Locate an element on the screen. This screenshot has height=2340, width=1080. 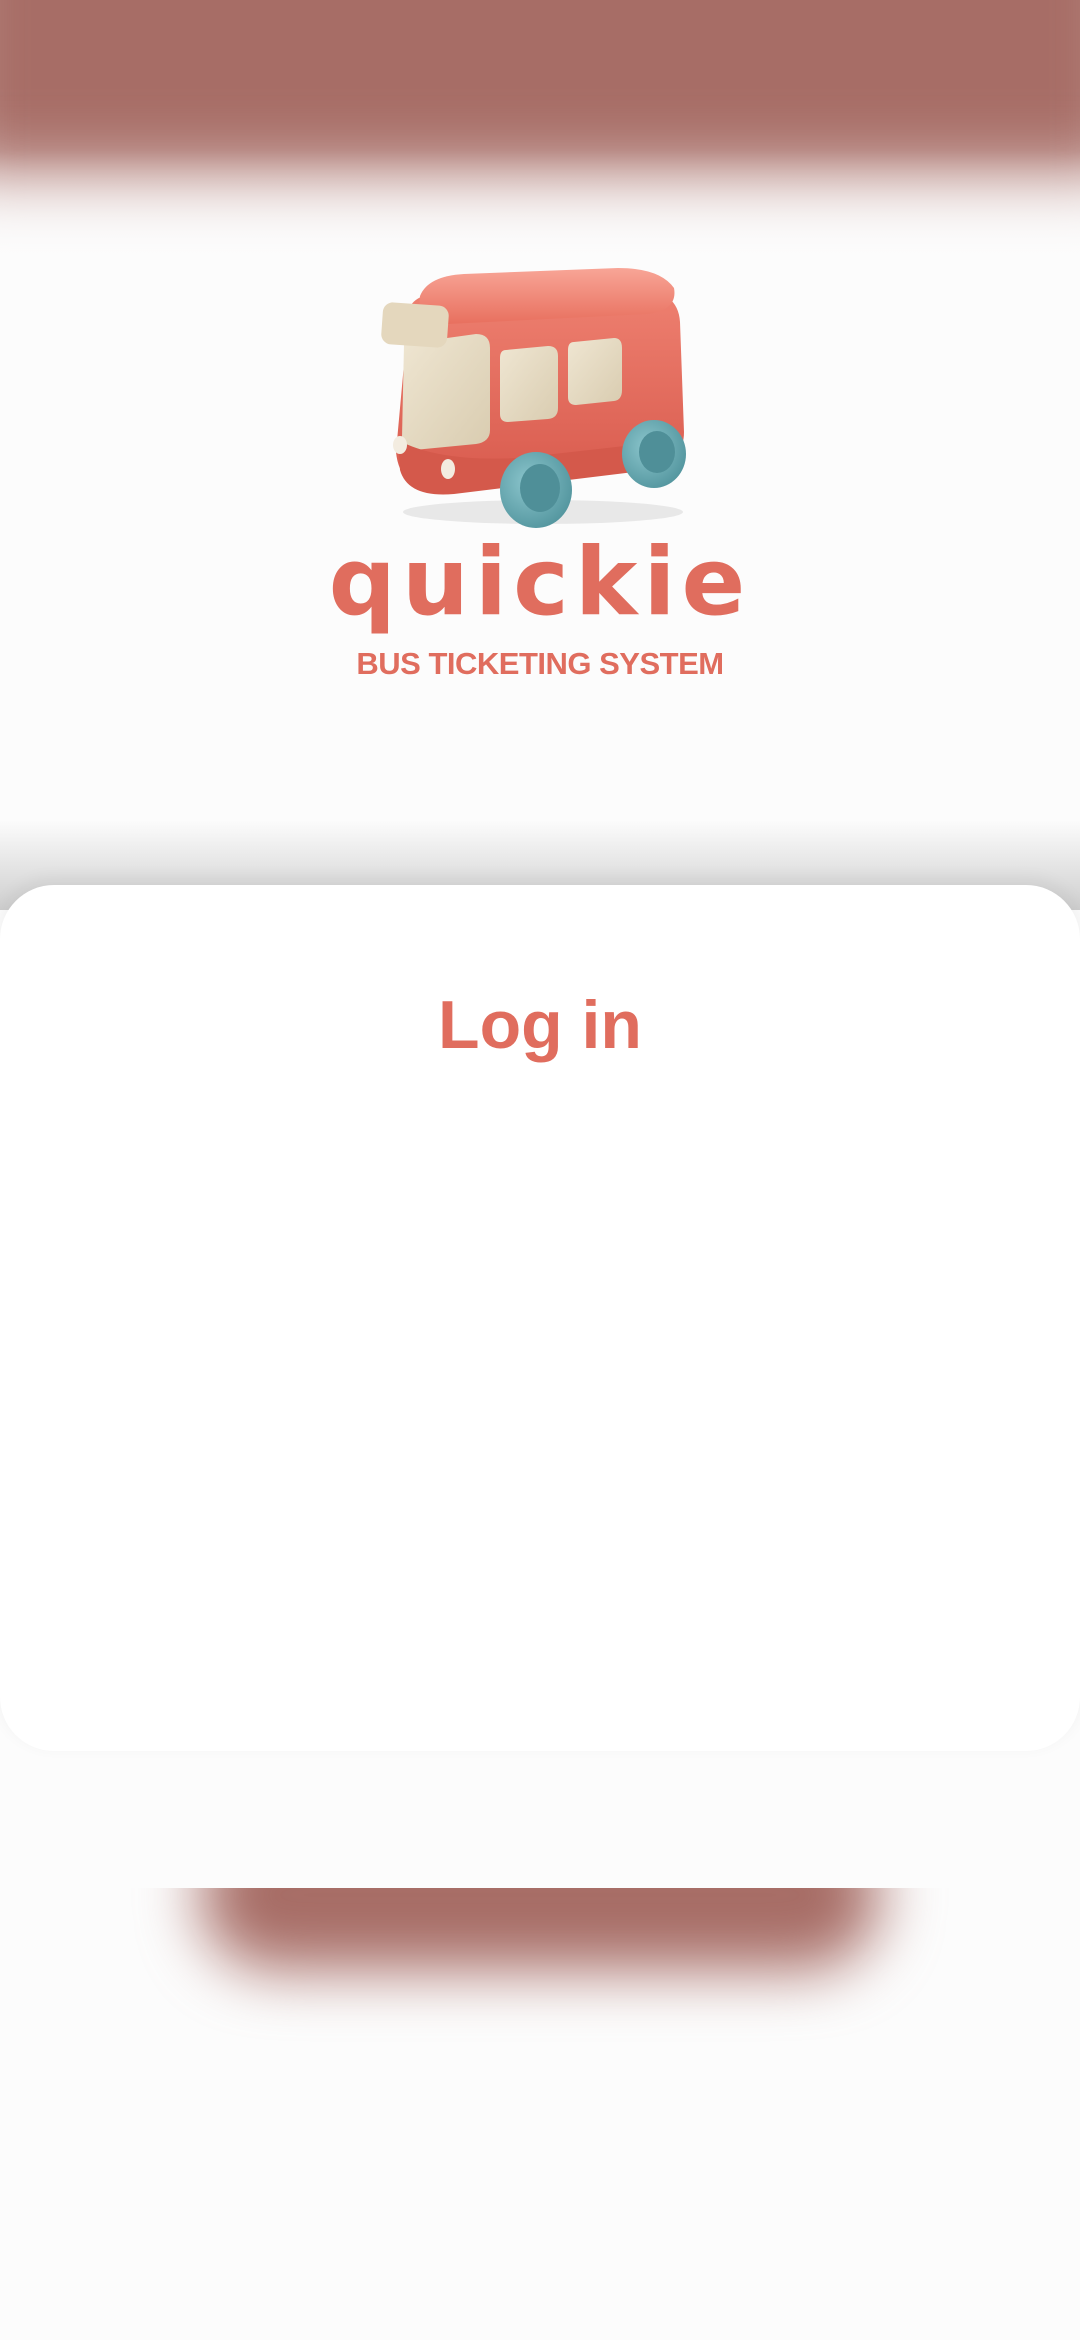
login-title: Log in is located at coordinates (540, 1025).